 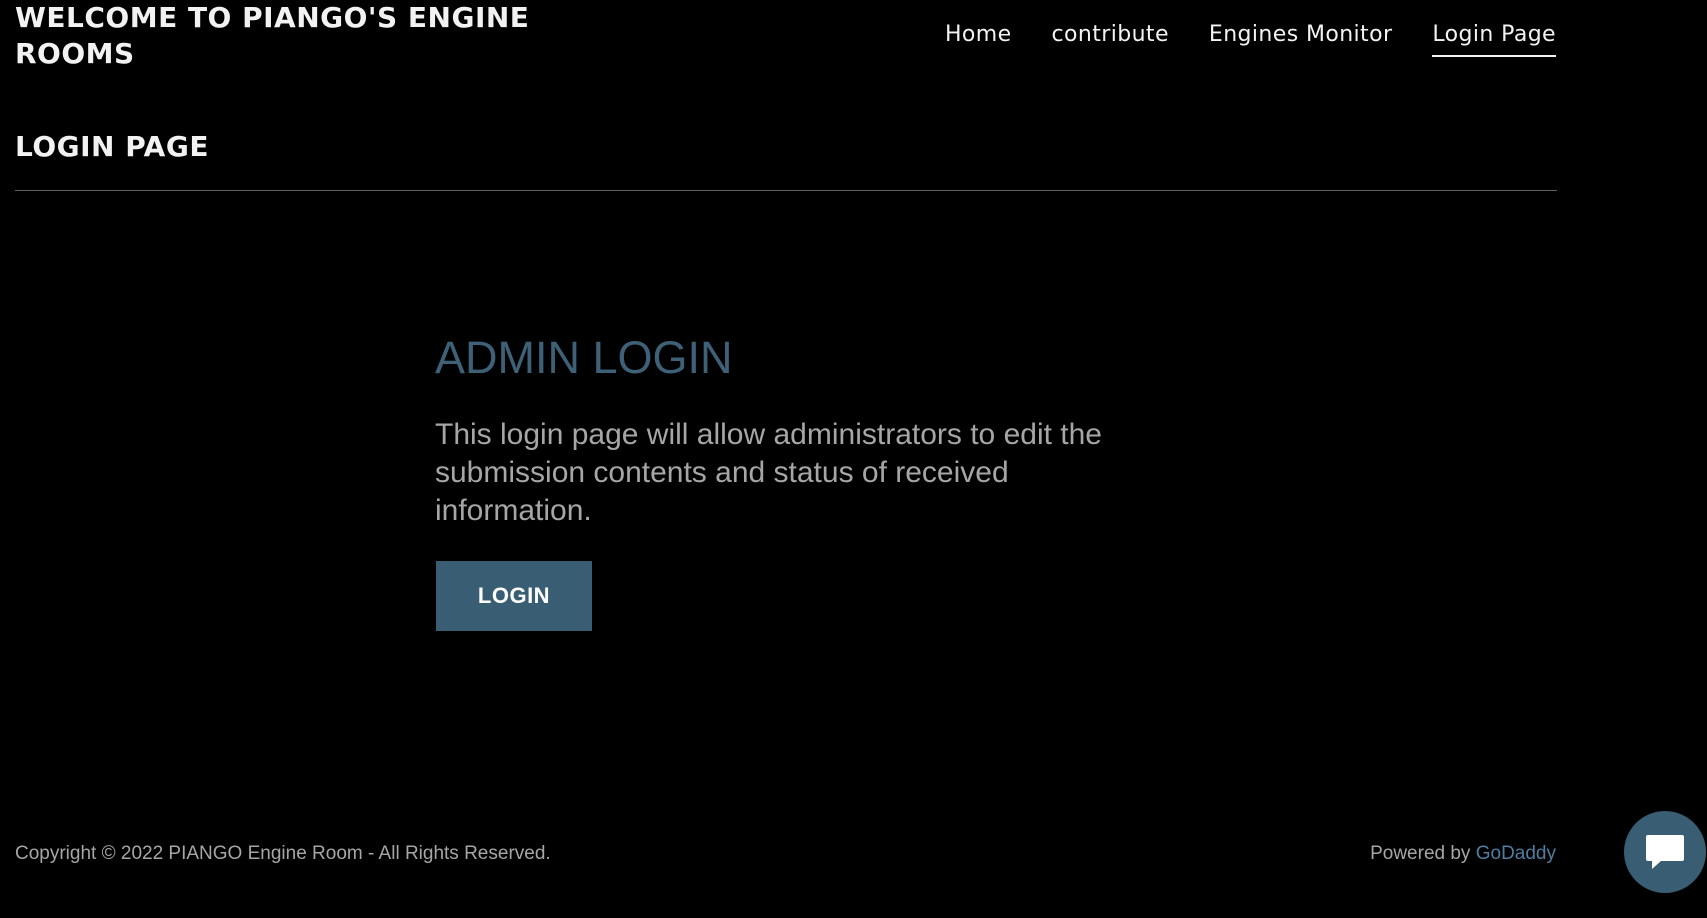 What do you see at coordinates (1300, 38) in the screenshot?
I see `nav-link-engines-monitor: Engines Monitor` at bounding box center [1300, 38].